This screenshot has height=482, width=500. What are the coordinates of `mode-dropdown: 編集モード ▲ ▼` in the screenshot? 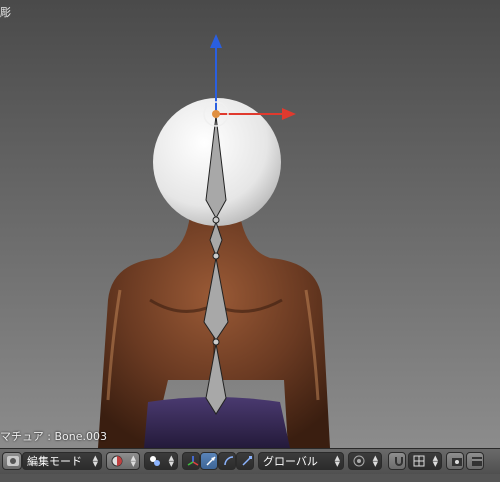 It's located at (62, 461).